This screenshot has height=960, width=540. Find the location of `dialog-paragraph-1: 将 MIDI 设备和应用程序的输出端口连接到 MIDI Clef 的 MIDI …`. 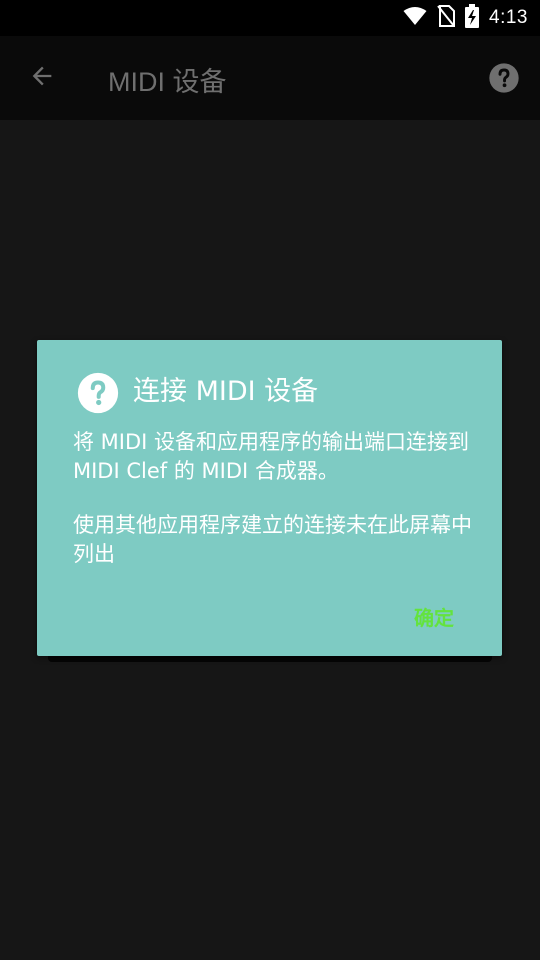

dialog-paragraph-1: 将 MIDI 设备和应用程序的输出端口连接到 MIDI Clef 的 MIDI … is located at coordinates (271, 456).